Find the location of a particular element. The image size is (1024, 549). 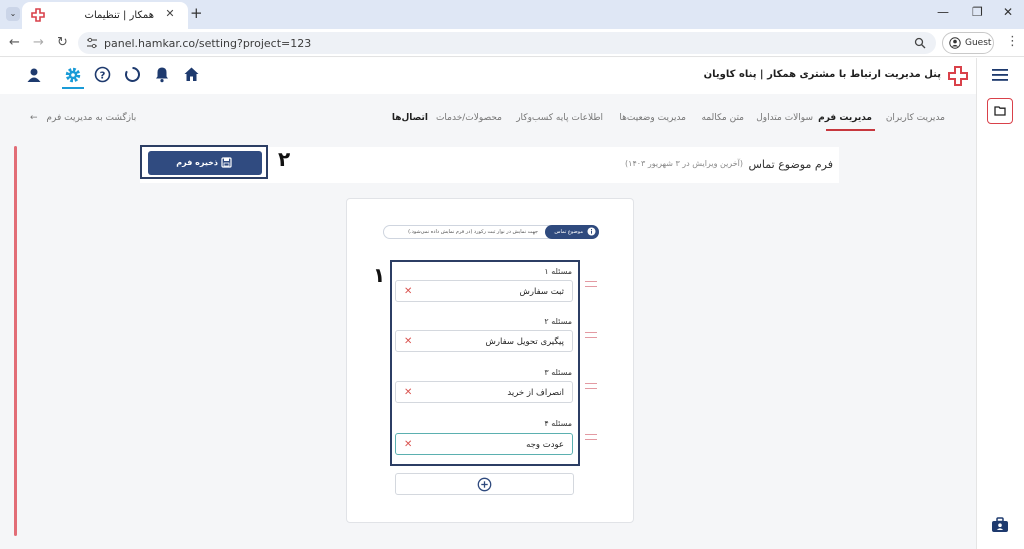

browser-tab: همکار | تنظیمات ✕ is located at coordinates (105, 15).